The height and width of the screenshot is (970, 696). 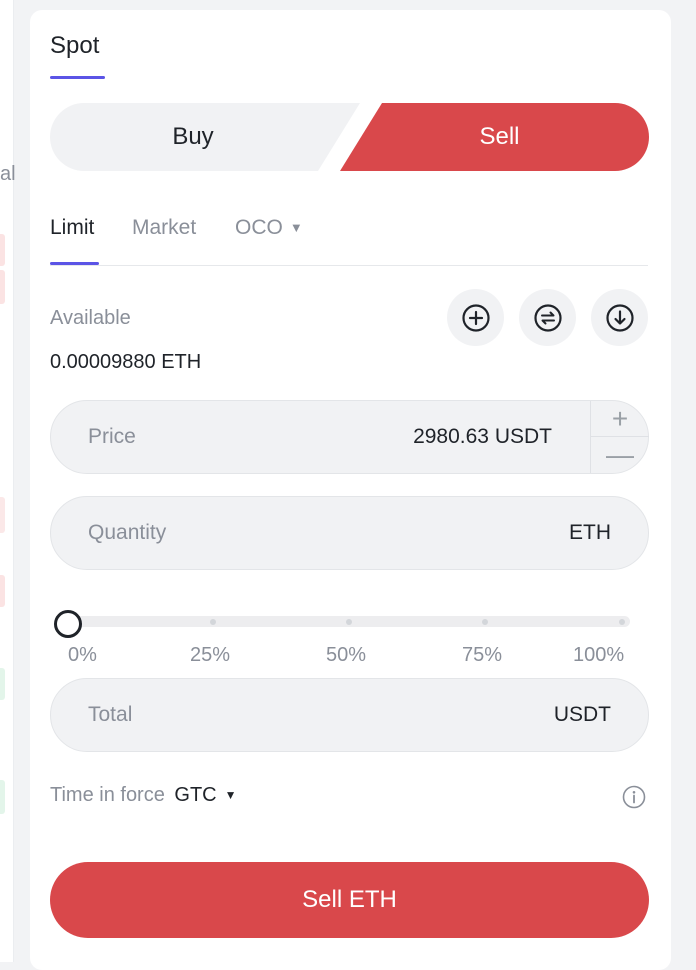 What do you see at coordinates (164, 228) in the screenshot?
I see `tab-market: Market` at bounding box center [164, 228].